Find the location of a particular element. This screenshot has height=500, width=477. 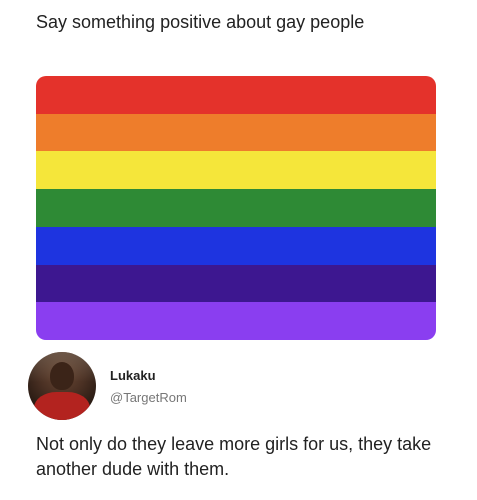

post-prompt-text: Say something positive about gay people is located at coordinates (200, 22).